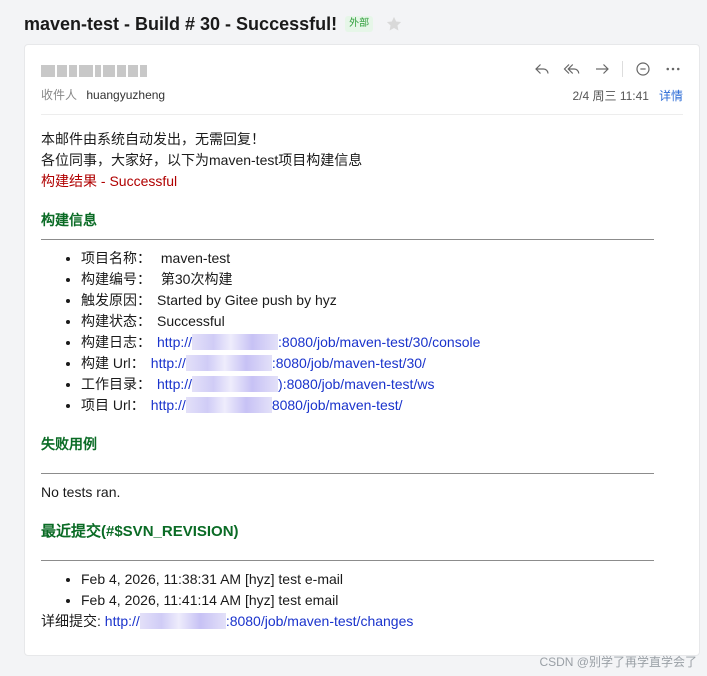 The width and height of the screenshot is (707, 676). What do you see at coordinates (318, 342) in the screenshot?
I see `console-link: http://:8080/job/maven-test/30/console` at bounding box center [318, 342].